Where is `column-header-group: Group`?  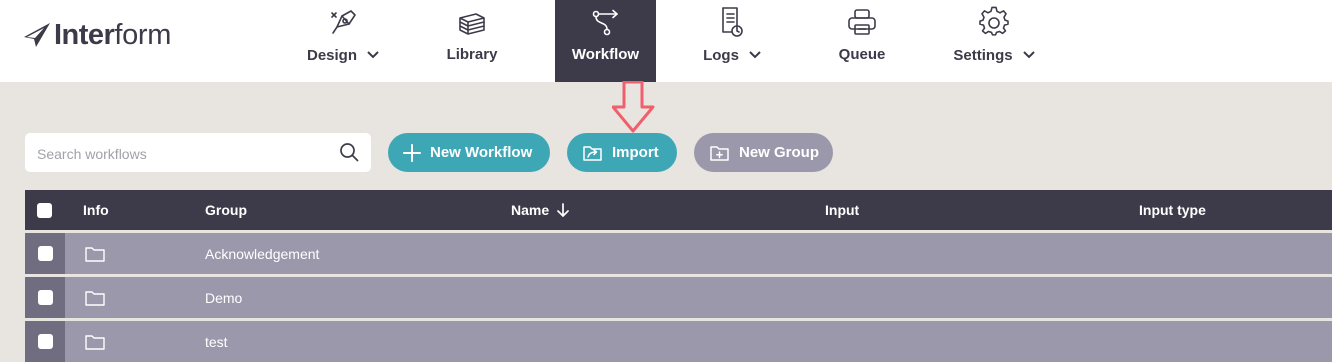 column-header-group: Group is located at coordinates (226, 210).